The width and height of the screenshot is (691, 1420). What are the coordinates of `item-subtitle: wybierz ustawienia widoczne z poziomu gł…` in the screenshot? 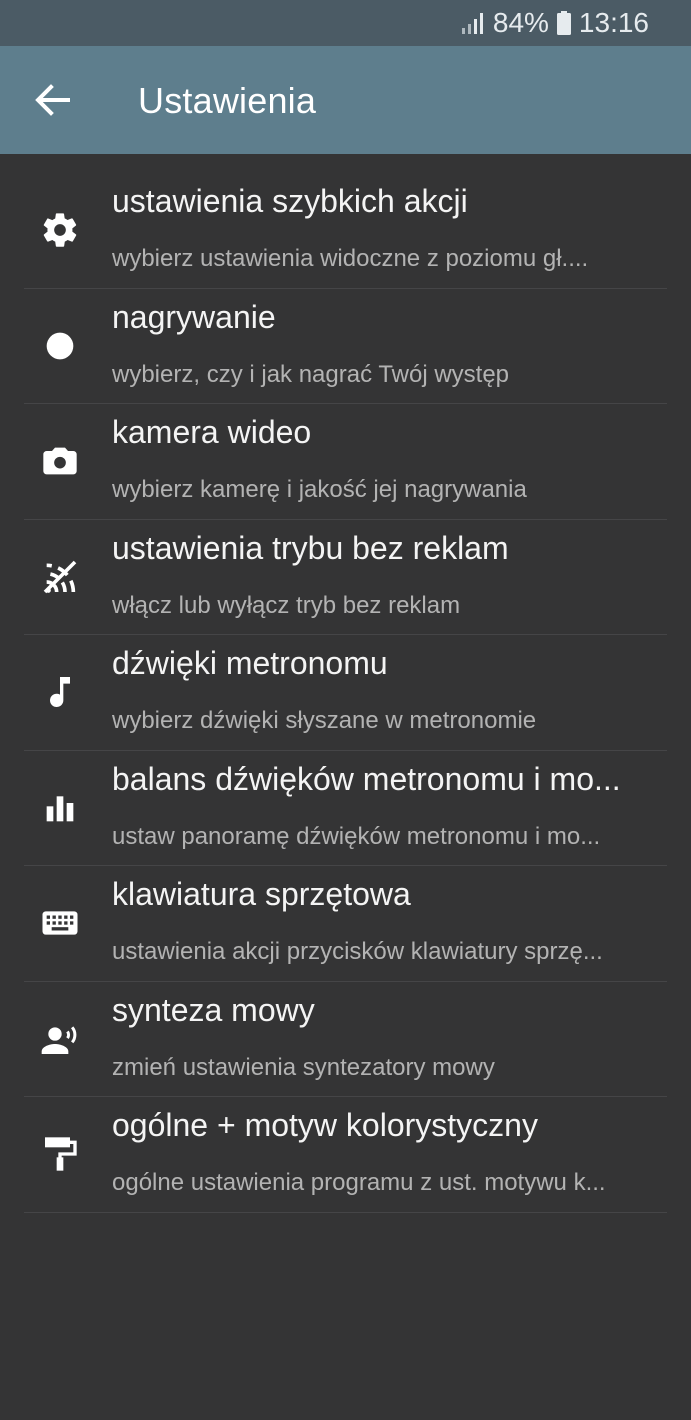 It's located at (350, 258).